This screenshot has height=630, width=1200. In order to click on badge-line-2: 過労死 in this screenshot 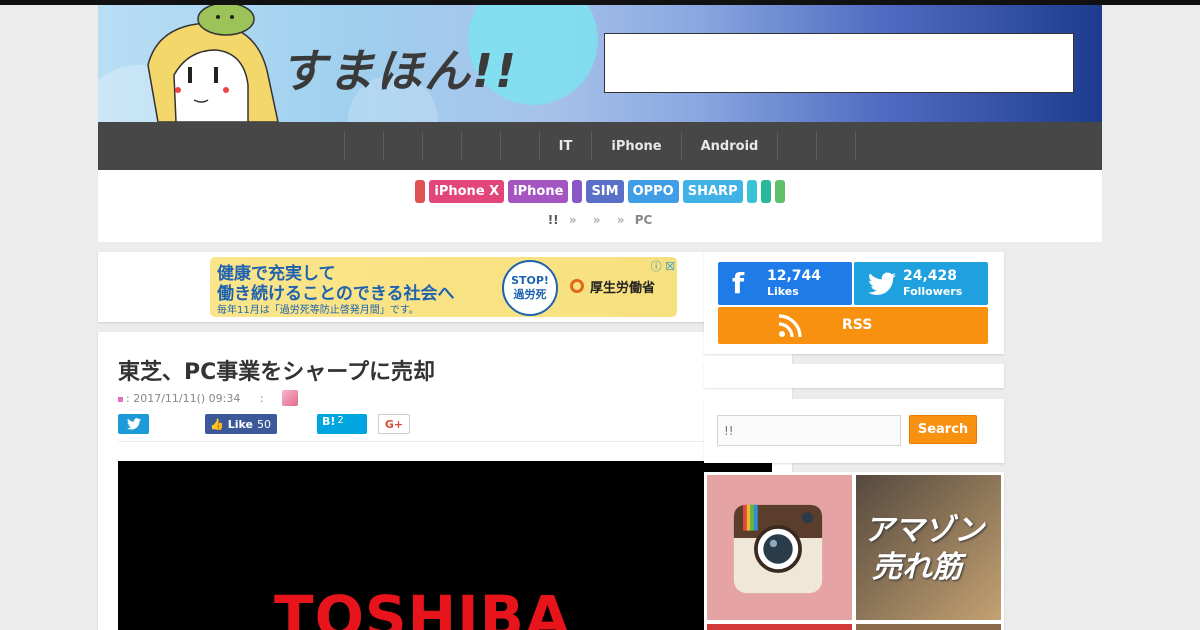, I will do `click(530, 295)`.